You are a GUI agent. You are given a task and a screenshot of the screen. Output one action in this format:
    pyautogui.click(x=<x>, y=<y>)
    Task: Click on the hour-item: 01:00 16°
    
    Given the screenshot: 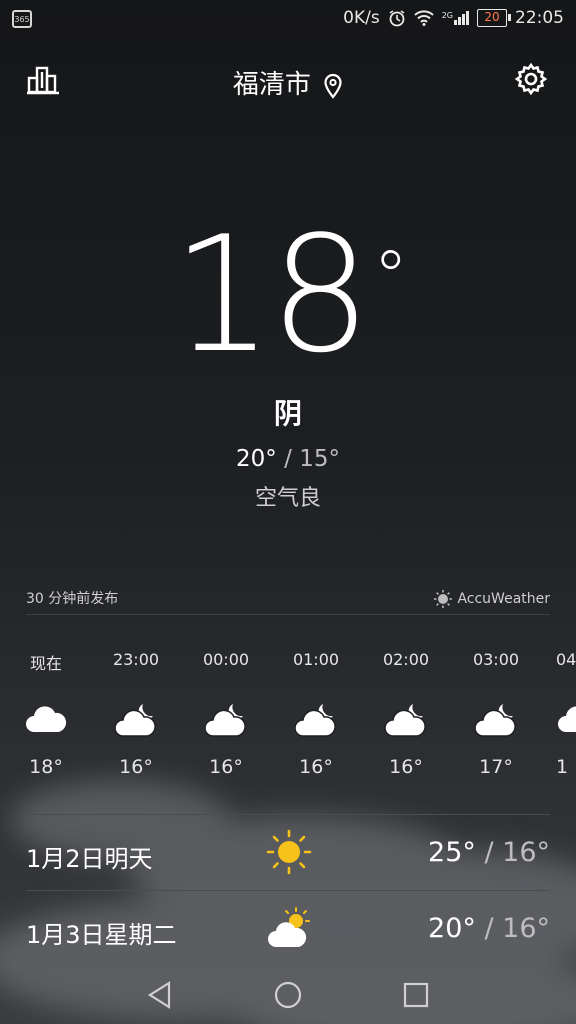 What is the action you would take?
    pyautogui.click(x=316, y=714)
    